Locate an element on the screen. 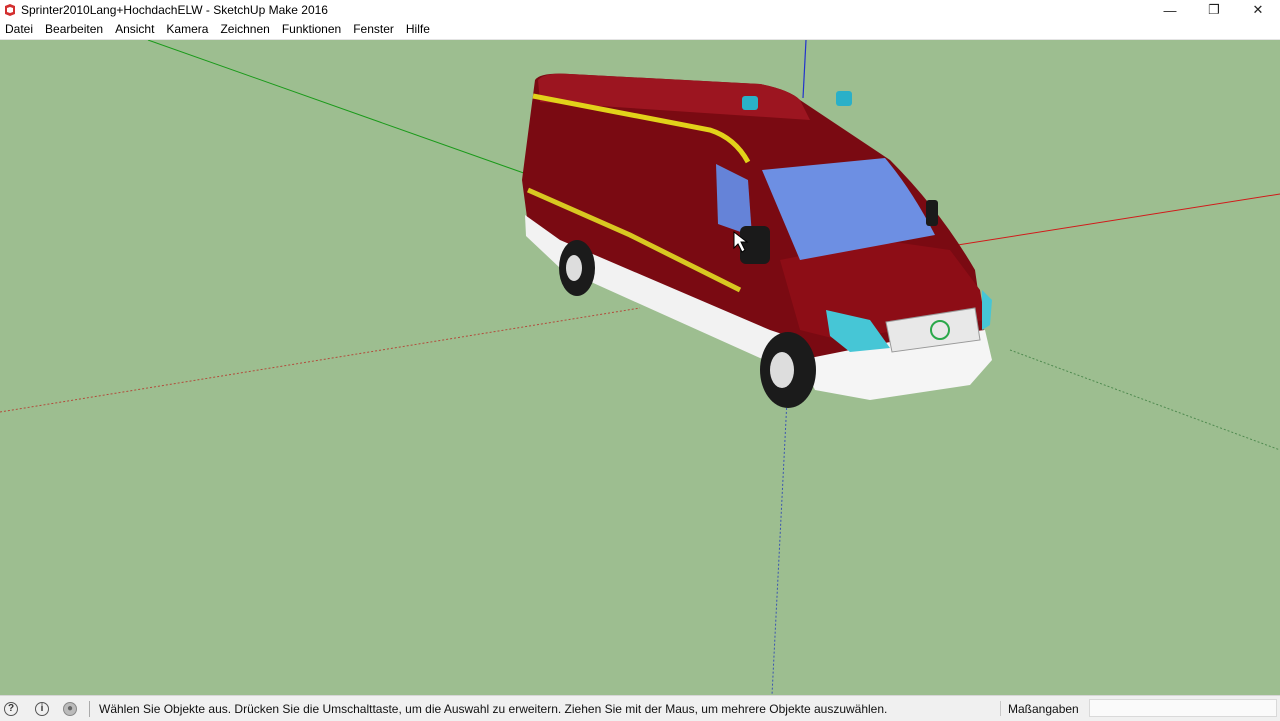 Image resolution: width=1280 pixels, height=721 pixels. status-divider-measure is located at coordinates (1000, 708).